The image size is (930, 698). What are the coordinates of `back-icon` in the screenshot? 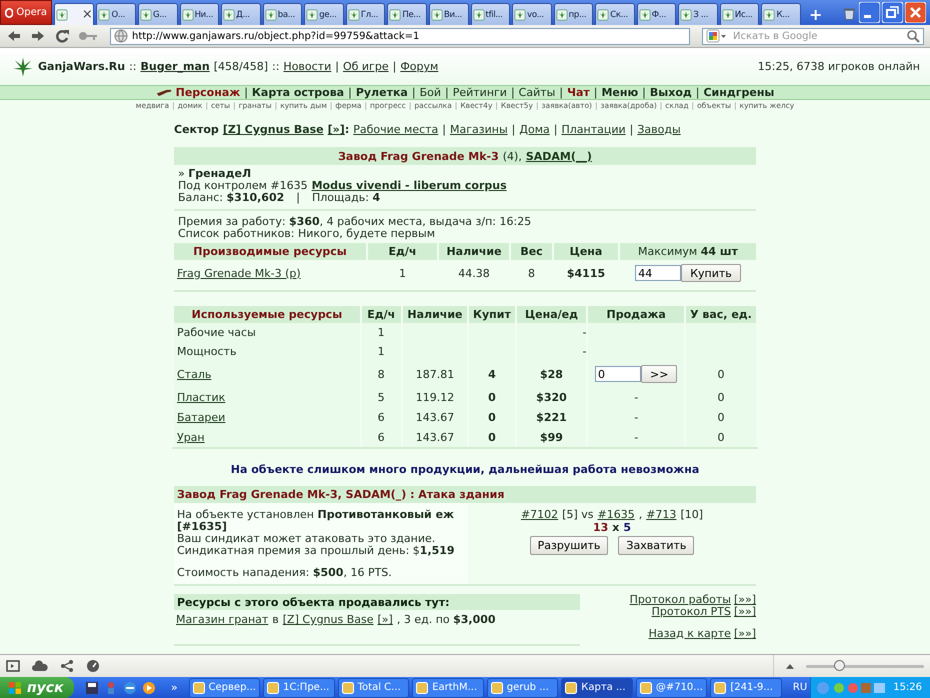 It's located at (14, 36).